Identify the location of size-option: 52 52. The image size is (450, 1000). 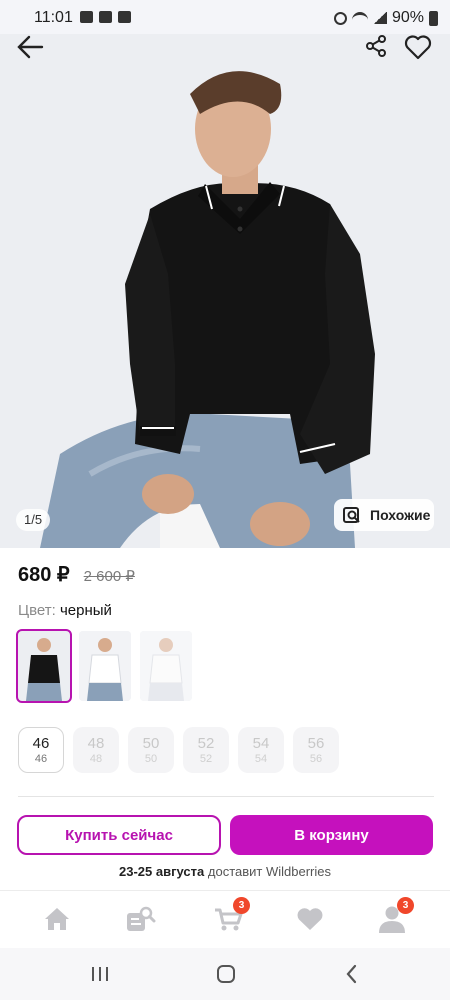
(206, 750).